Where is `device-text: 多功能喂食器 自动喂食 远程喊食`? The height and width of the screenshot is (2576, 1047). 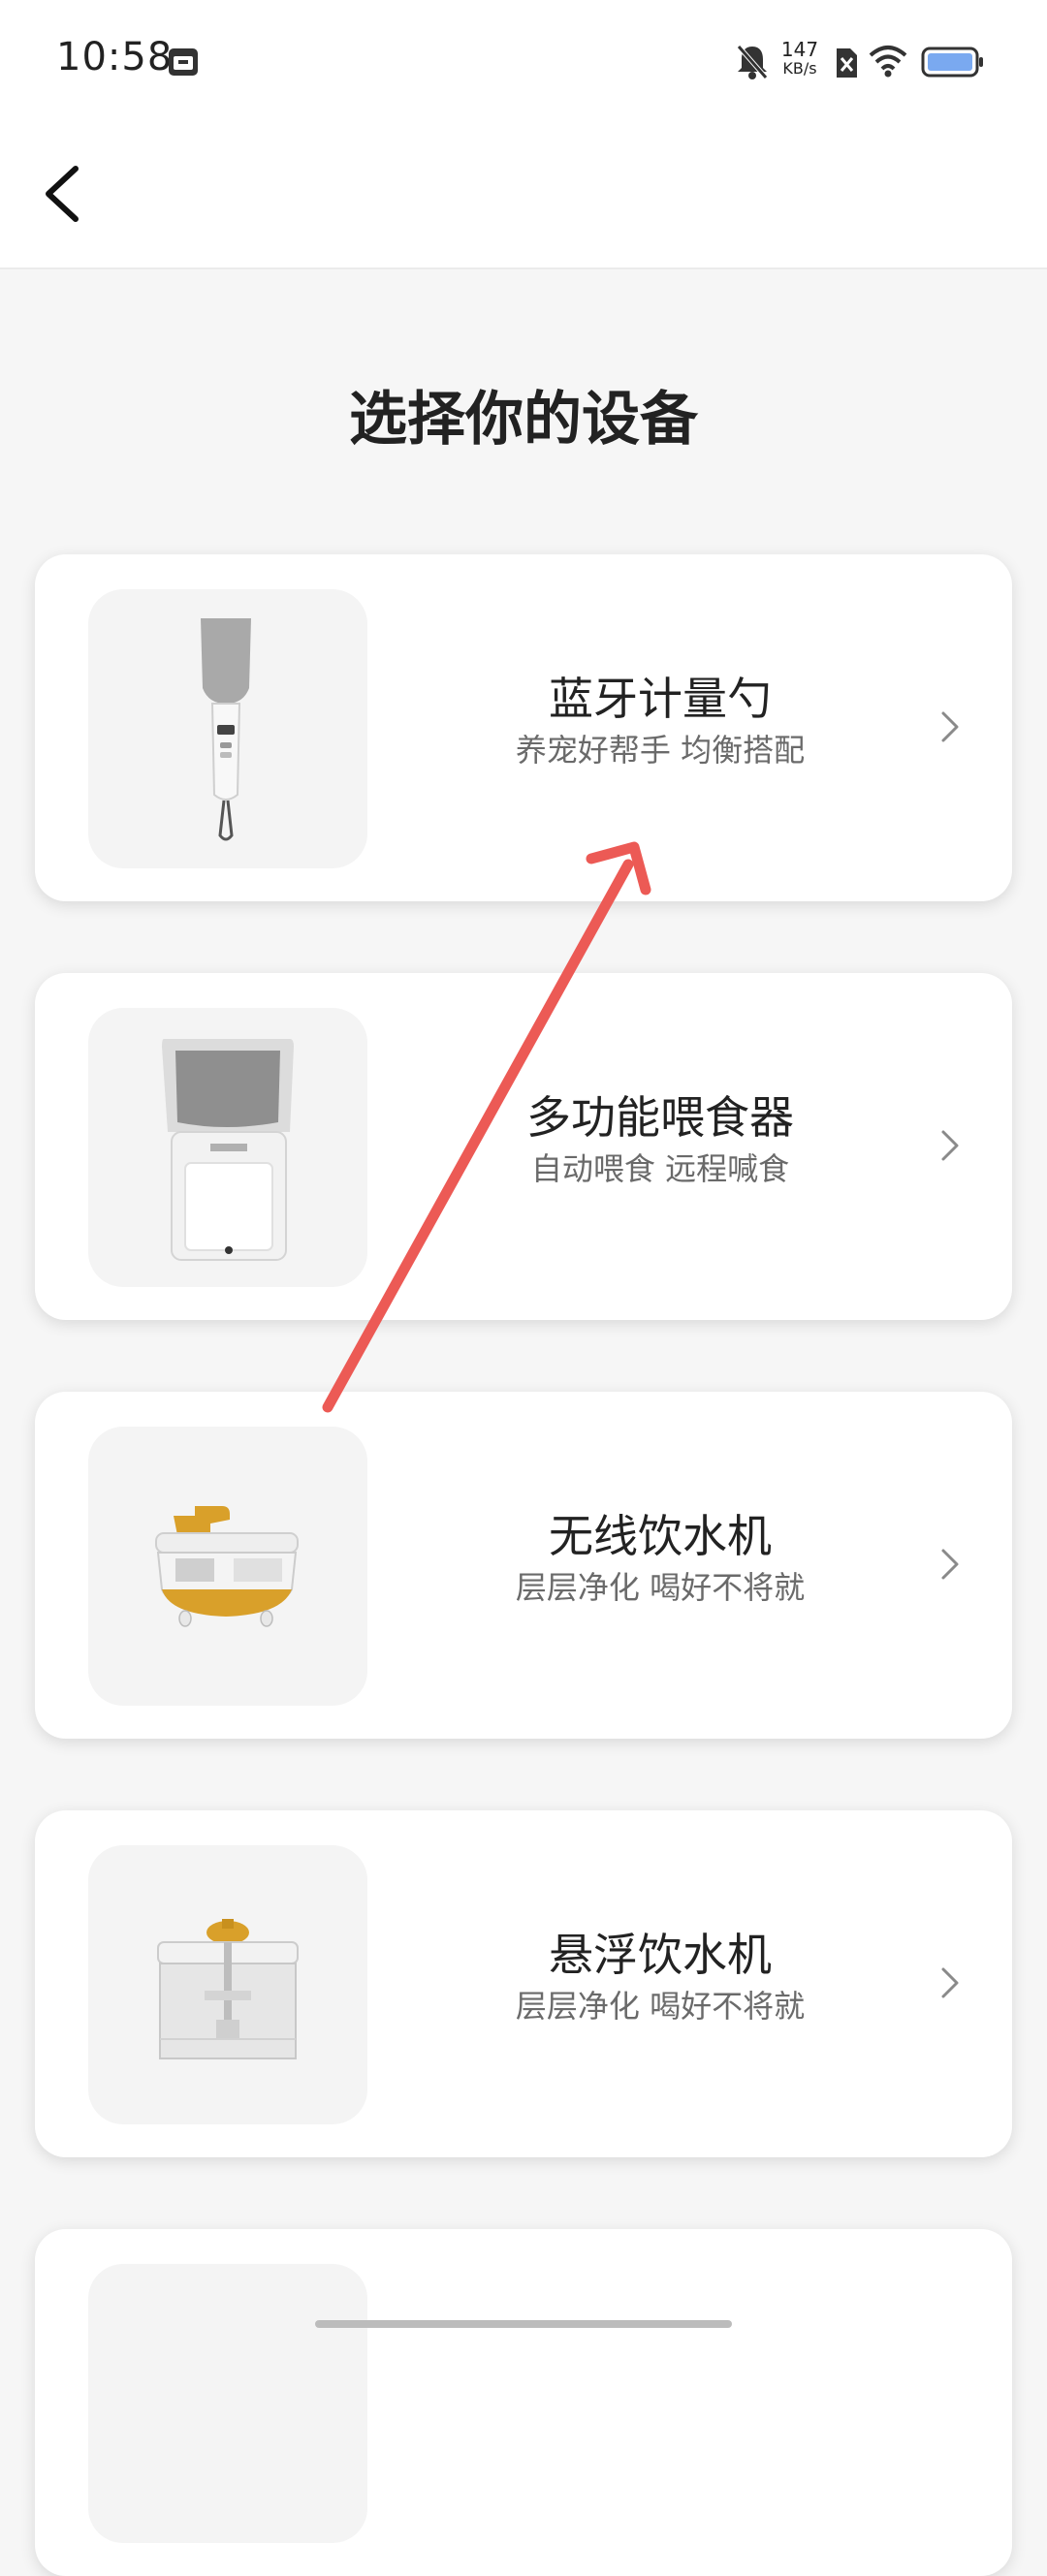
device-text: 多功能喂食器 自动喂食 远程喊食 is located at coordinates (660, 1139).